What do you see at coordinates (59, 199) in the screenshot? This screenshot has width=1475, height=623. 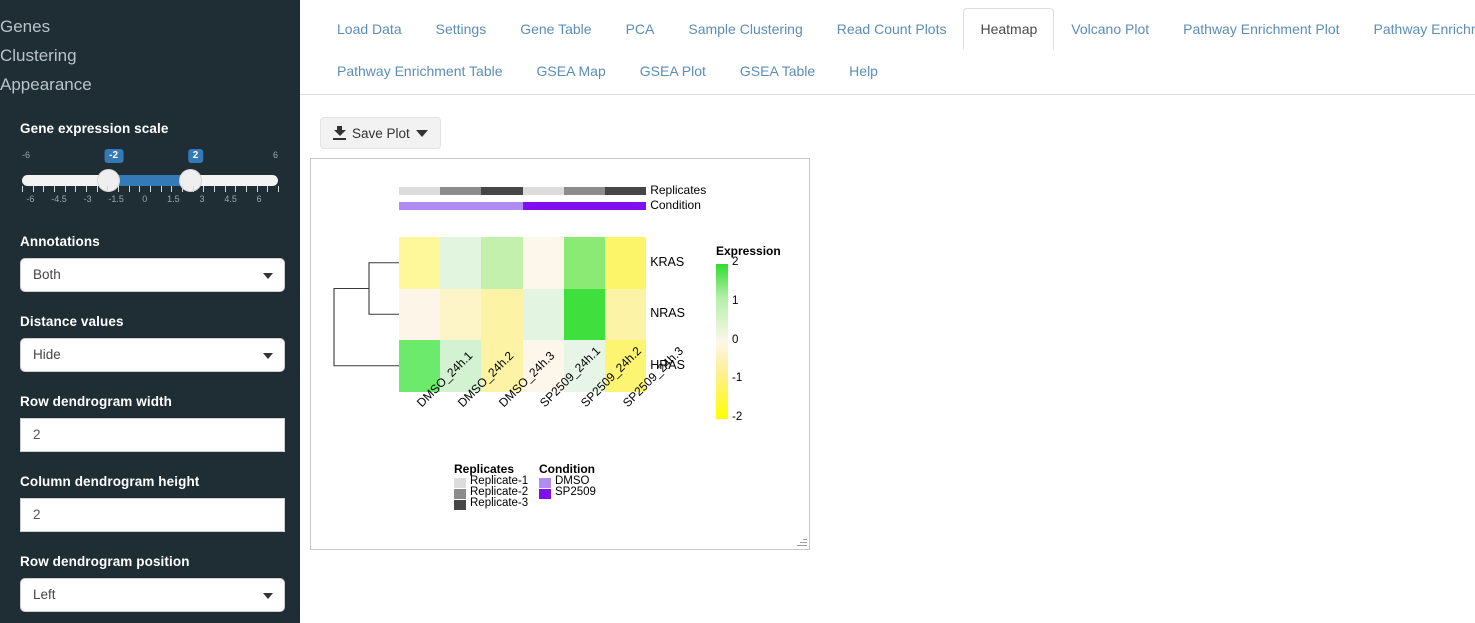 I see `slider-tick-label: -4.5` at bounding box center [59, 199].